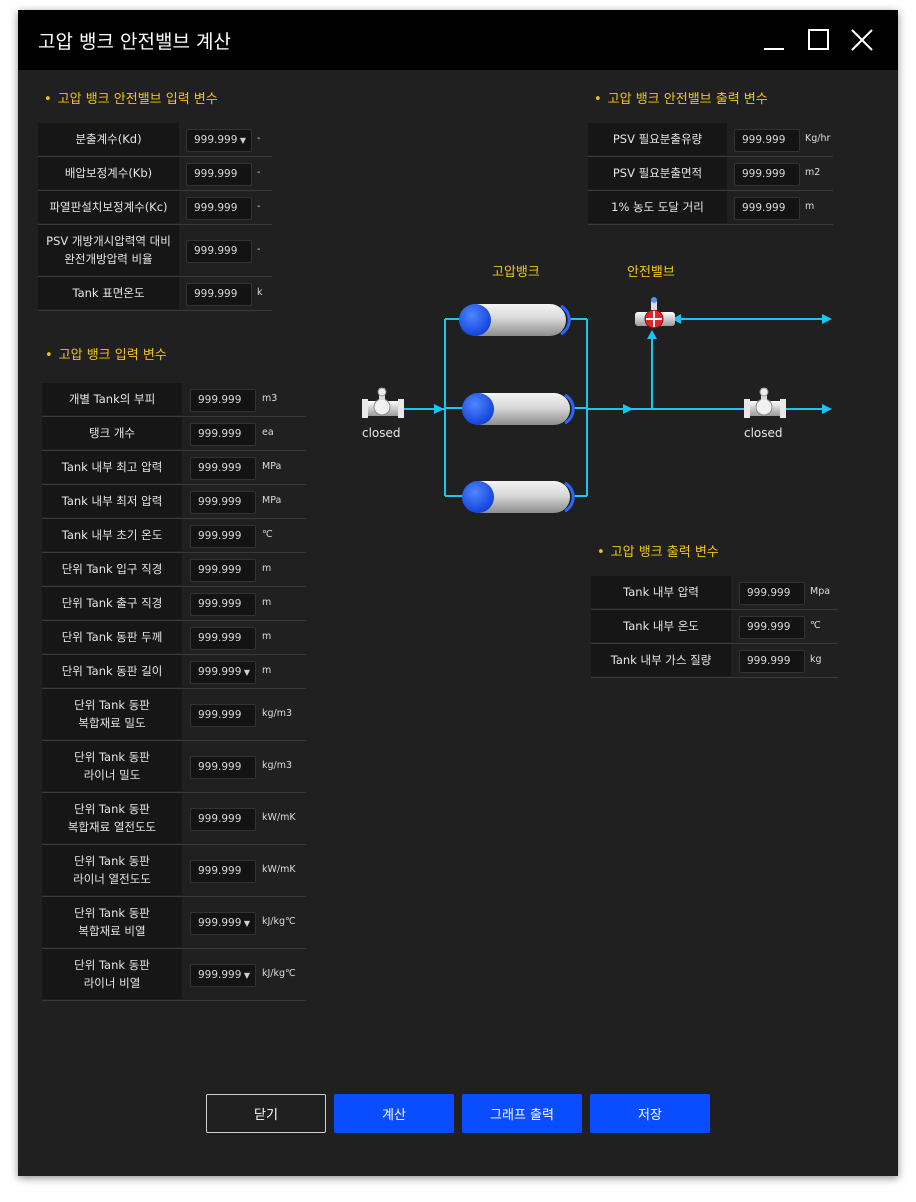 The image size is (916, 1202). Describe the element at coordinates (381, 433) in the screenshot. I see `inlet-valve-status: closed` at that location.